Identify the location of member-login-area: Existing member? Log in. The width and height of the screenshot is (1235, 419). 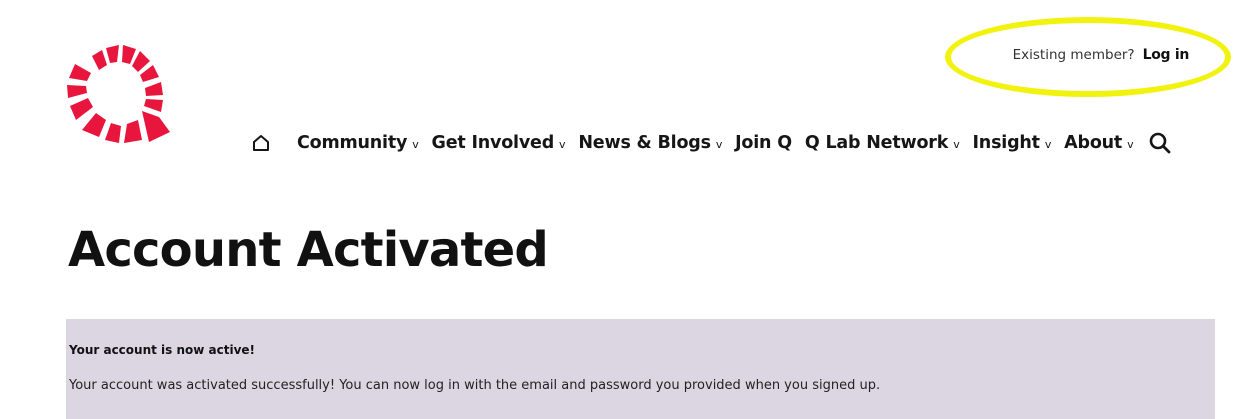
(1088, 57).